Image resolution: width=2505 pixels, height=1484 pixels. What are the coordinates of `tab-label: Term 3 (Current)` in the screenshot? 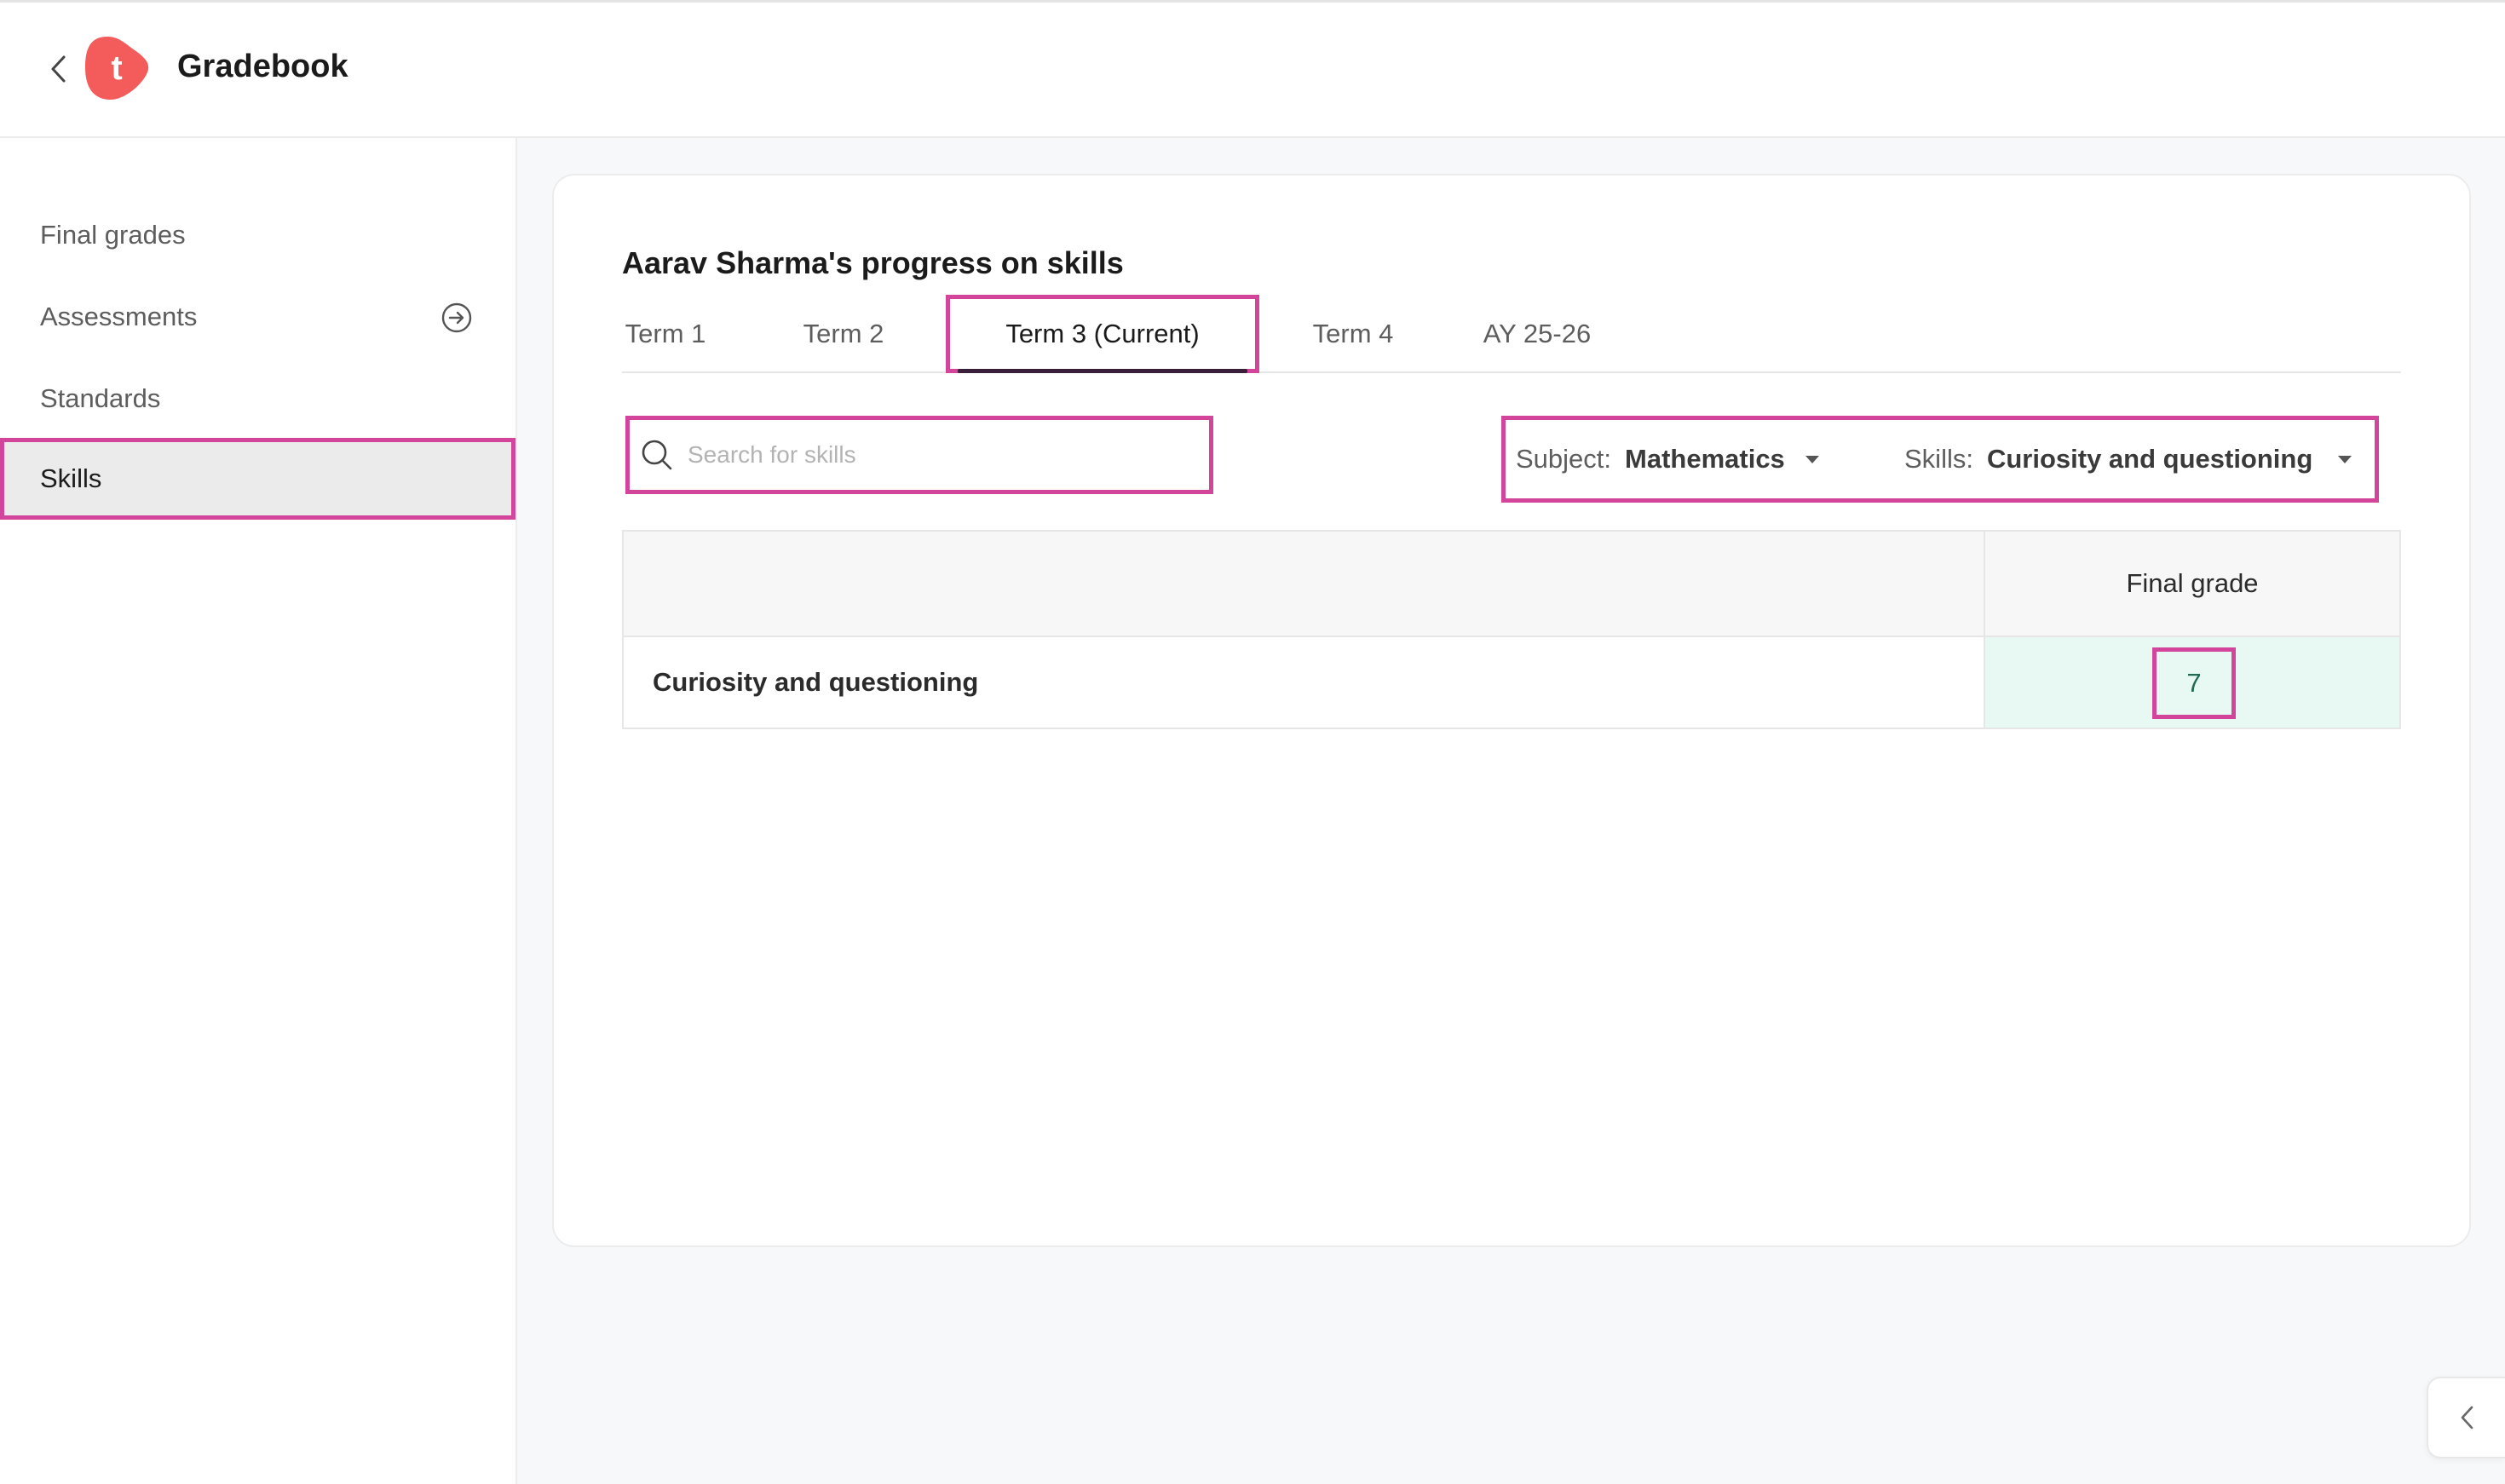 It's located at (1102, 333).